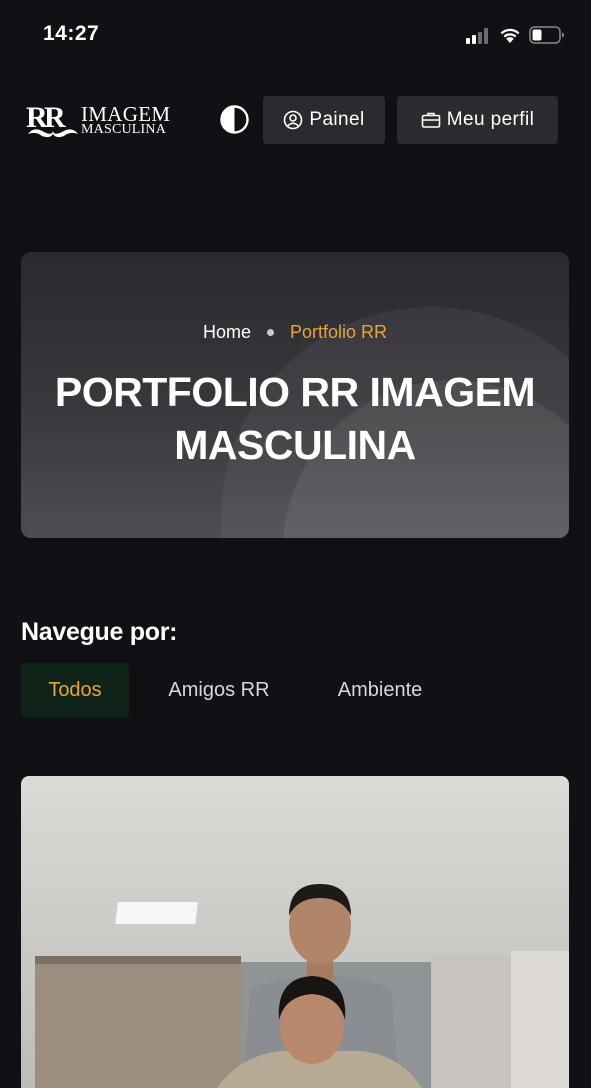 The height and width of the screenshot is (1088, 591). I want to click on filter-ambiente: Ambiente, so click(380, 690).